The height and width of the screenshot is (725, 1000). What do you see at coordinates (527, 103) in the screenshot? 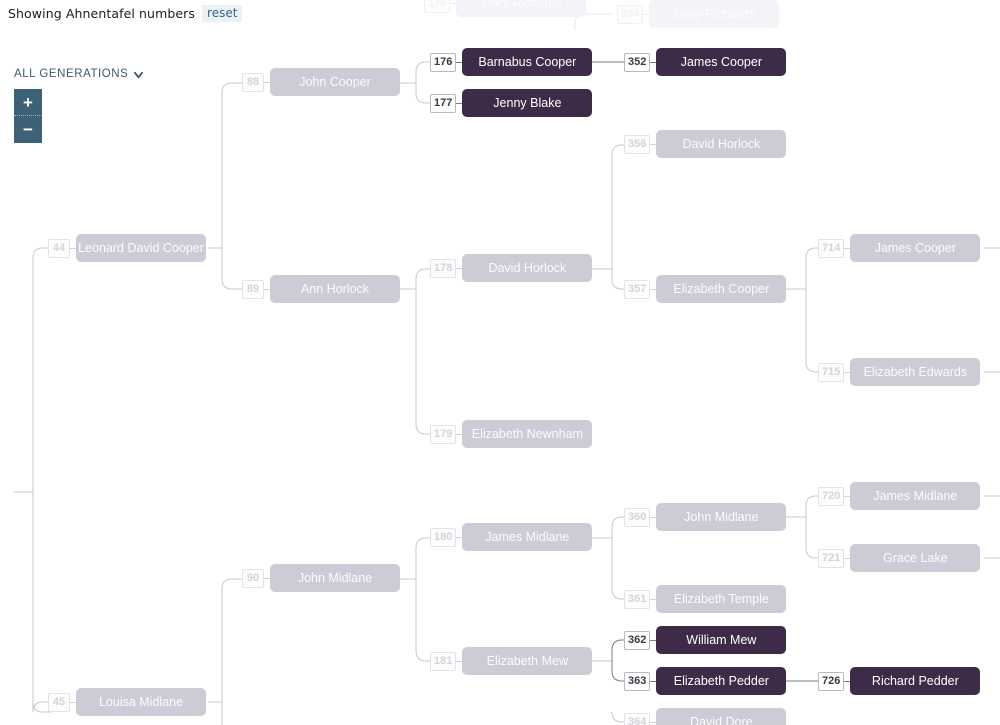
I see `person-name-box: Jenny Blake` at bounding box center [527, 103].